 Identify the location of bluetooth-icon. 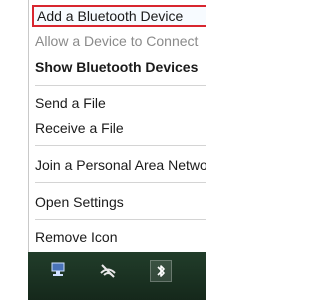
(161, 271).